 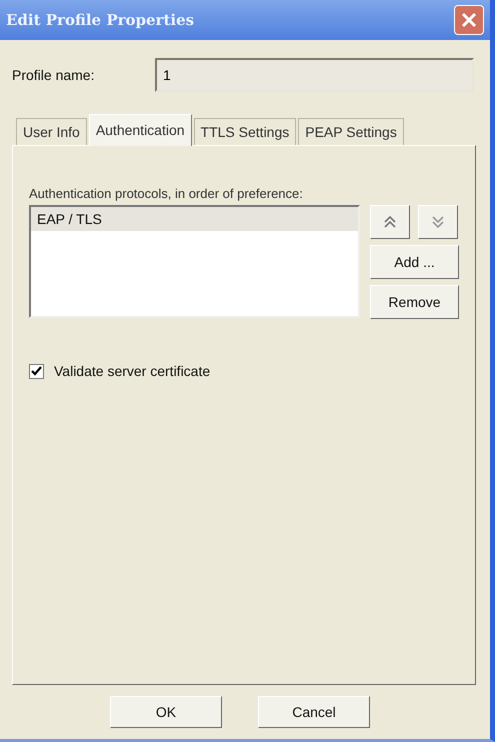 I want to click on double-chevron-down-icon, so click(x=438, y=222).